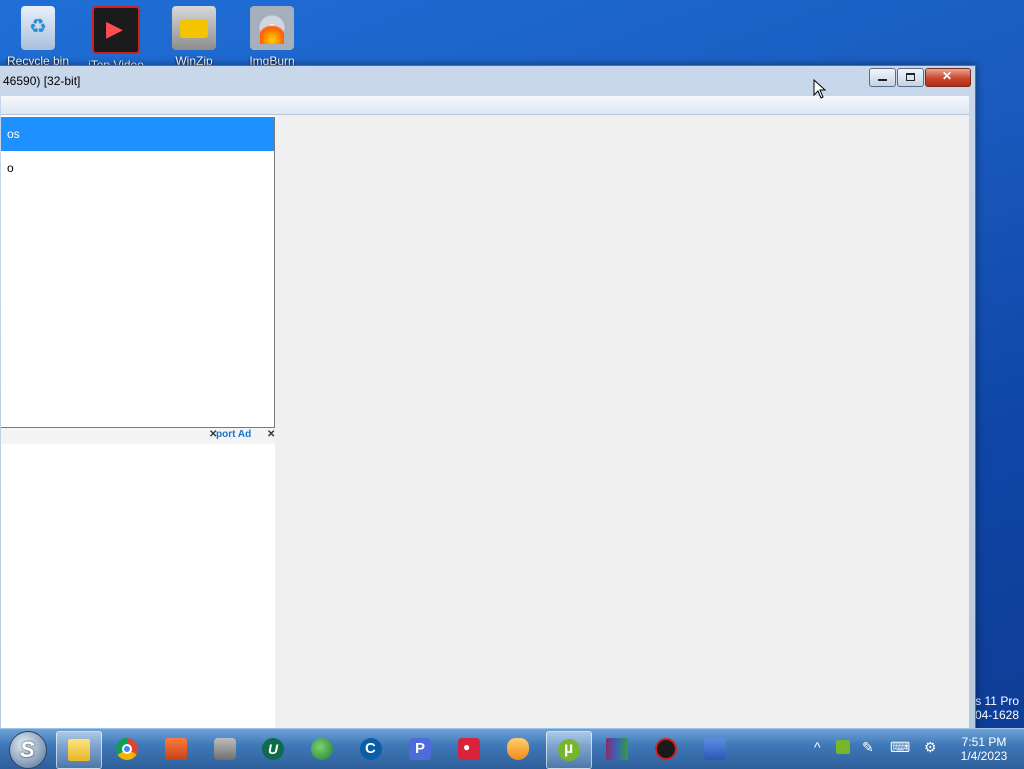 This screenshot has height=769, width=1024. I want to click on red-app-icon, so click(666, 749).